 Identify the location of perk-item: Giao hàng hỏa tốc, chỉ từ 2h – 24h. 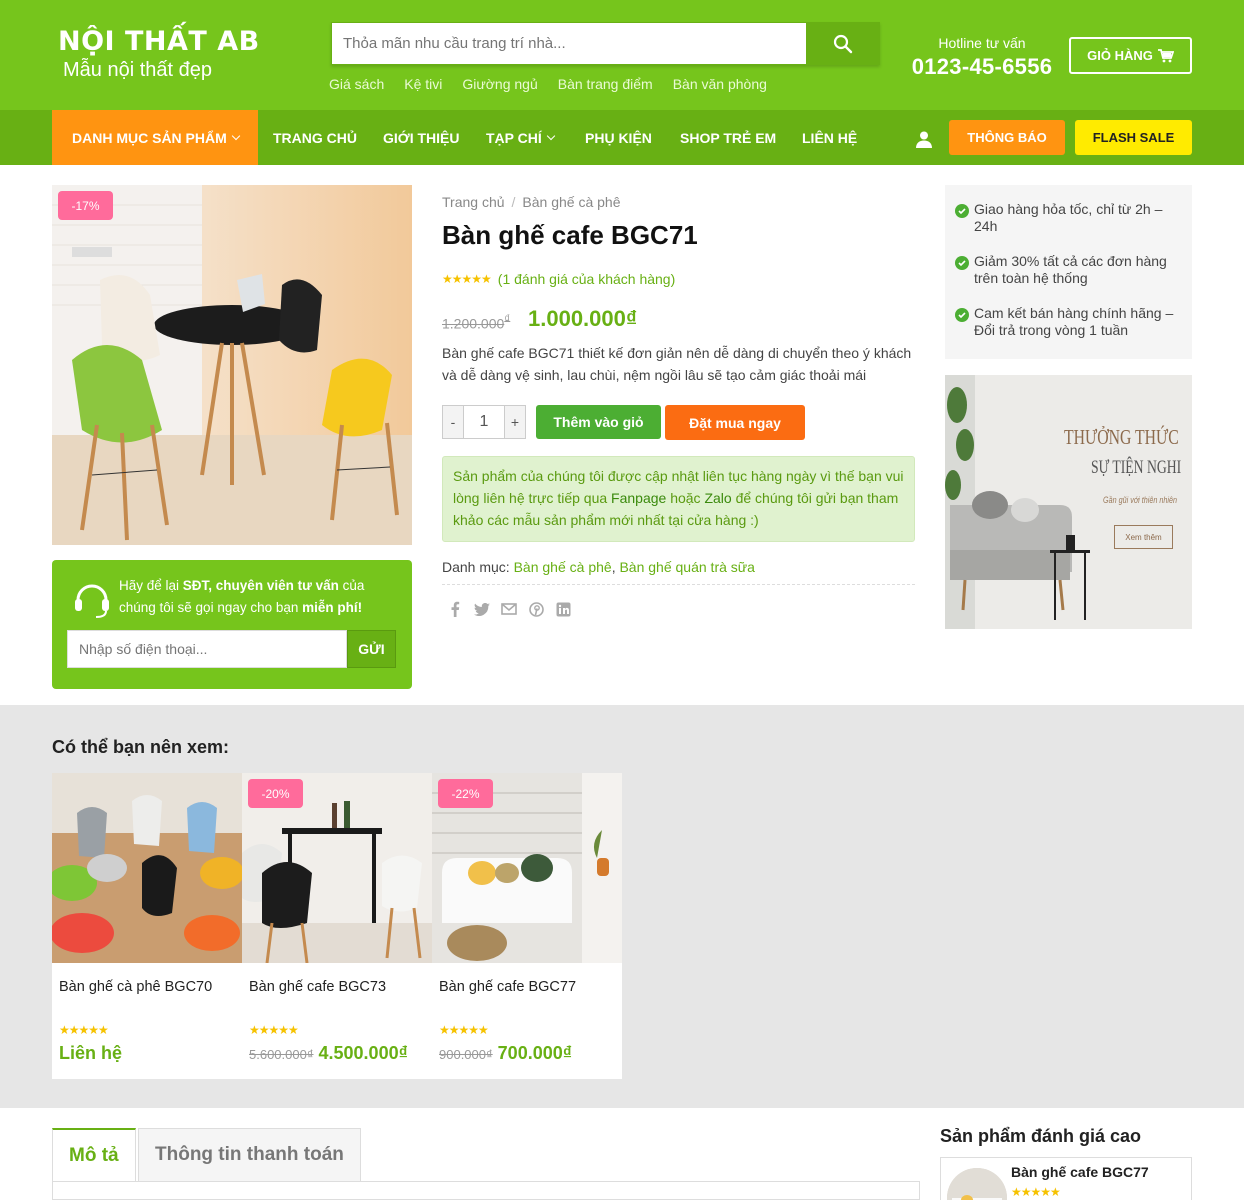
(1067, 218).